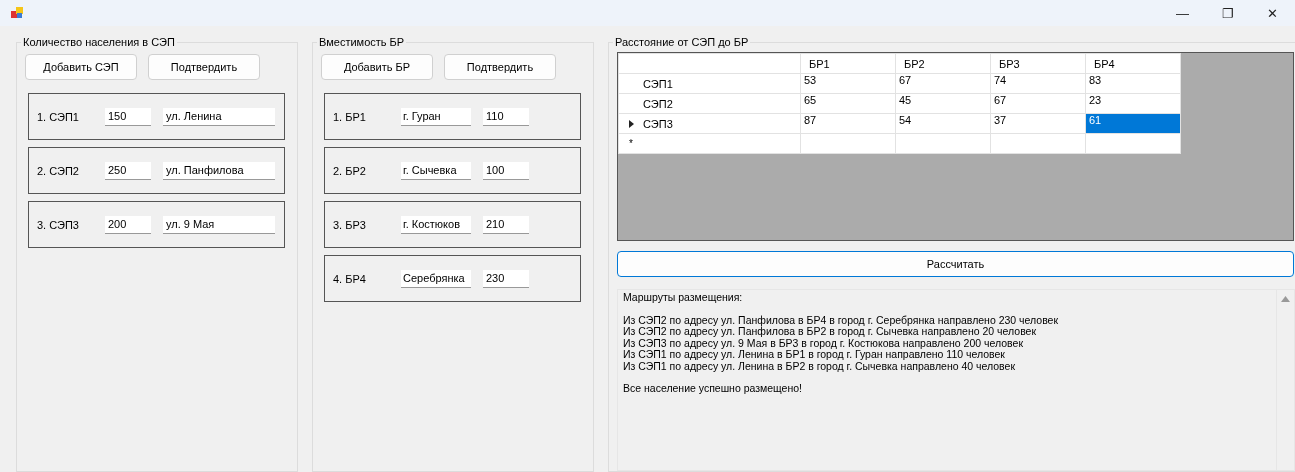 This screenshot has height=472, width=1295. I want to click on capacity-field: 210, so click(506, 224).